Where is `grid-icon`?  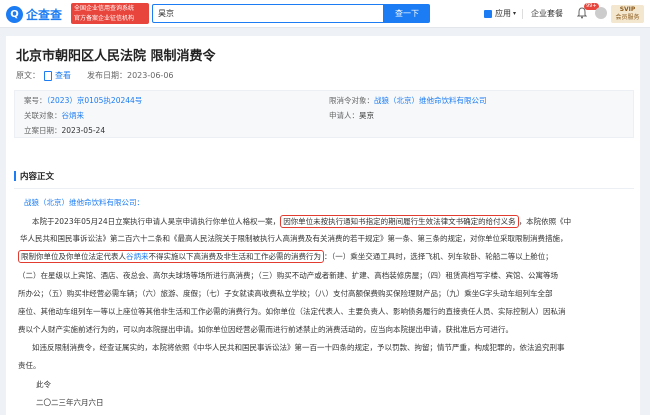 grid-icon is located at coordinates (488, 13).